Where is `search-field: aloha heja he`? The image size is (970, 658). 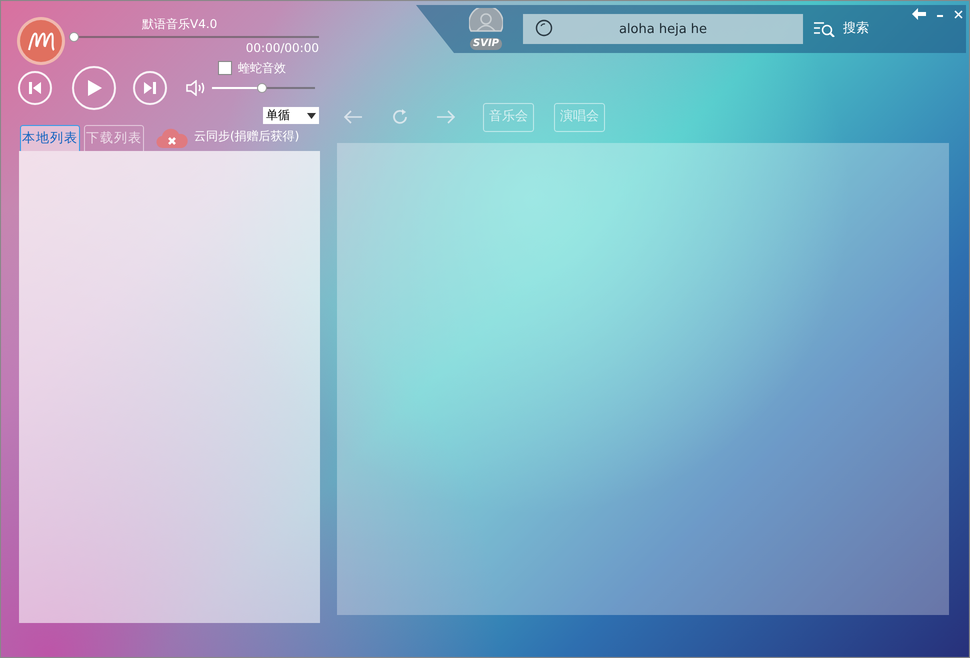 search-field: aloha heja he is located at coordinates (663, 29).